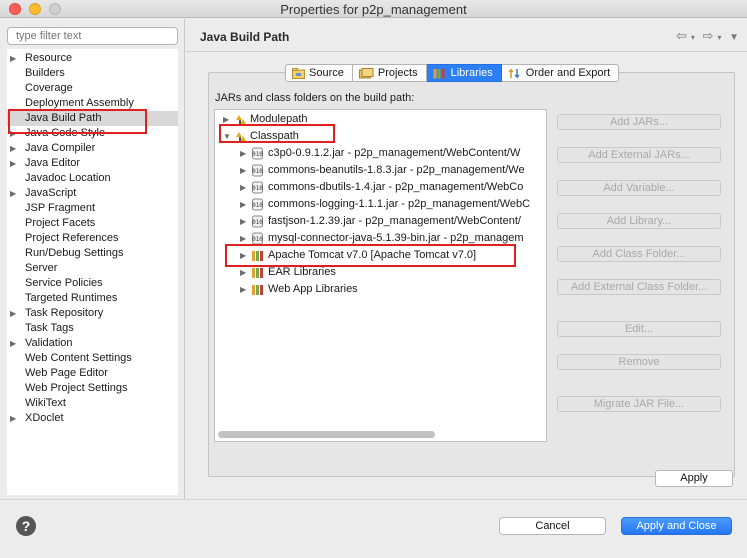 This screenshot has height=558, width=747. Describe the element at coordinates (639, 362) in the screenshot. I see `remove-button: Remove` at that location.